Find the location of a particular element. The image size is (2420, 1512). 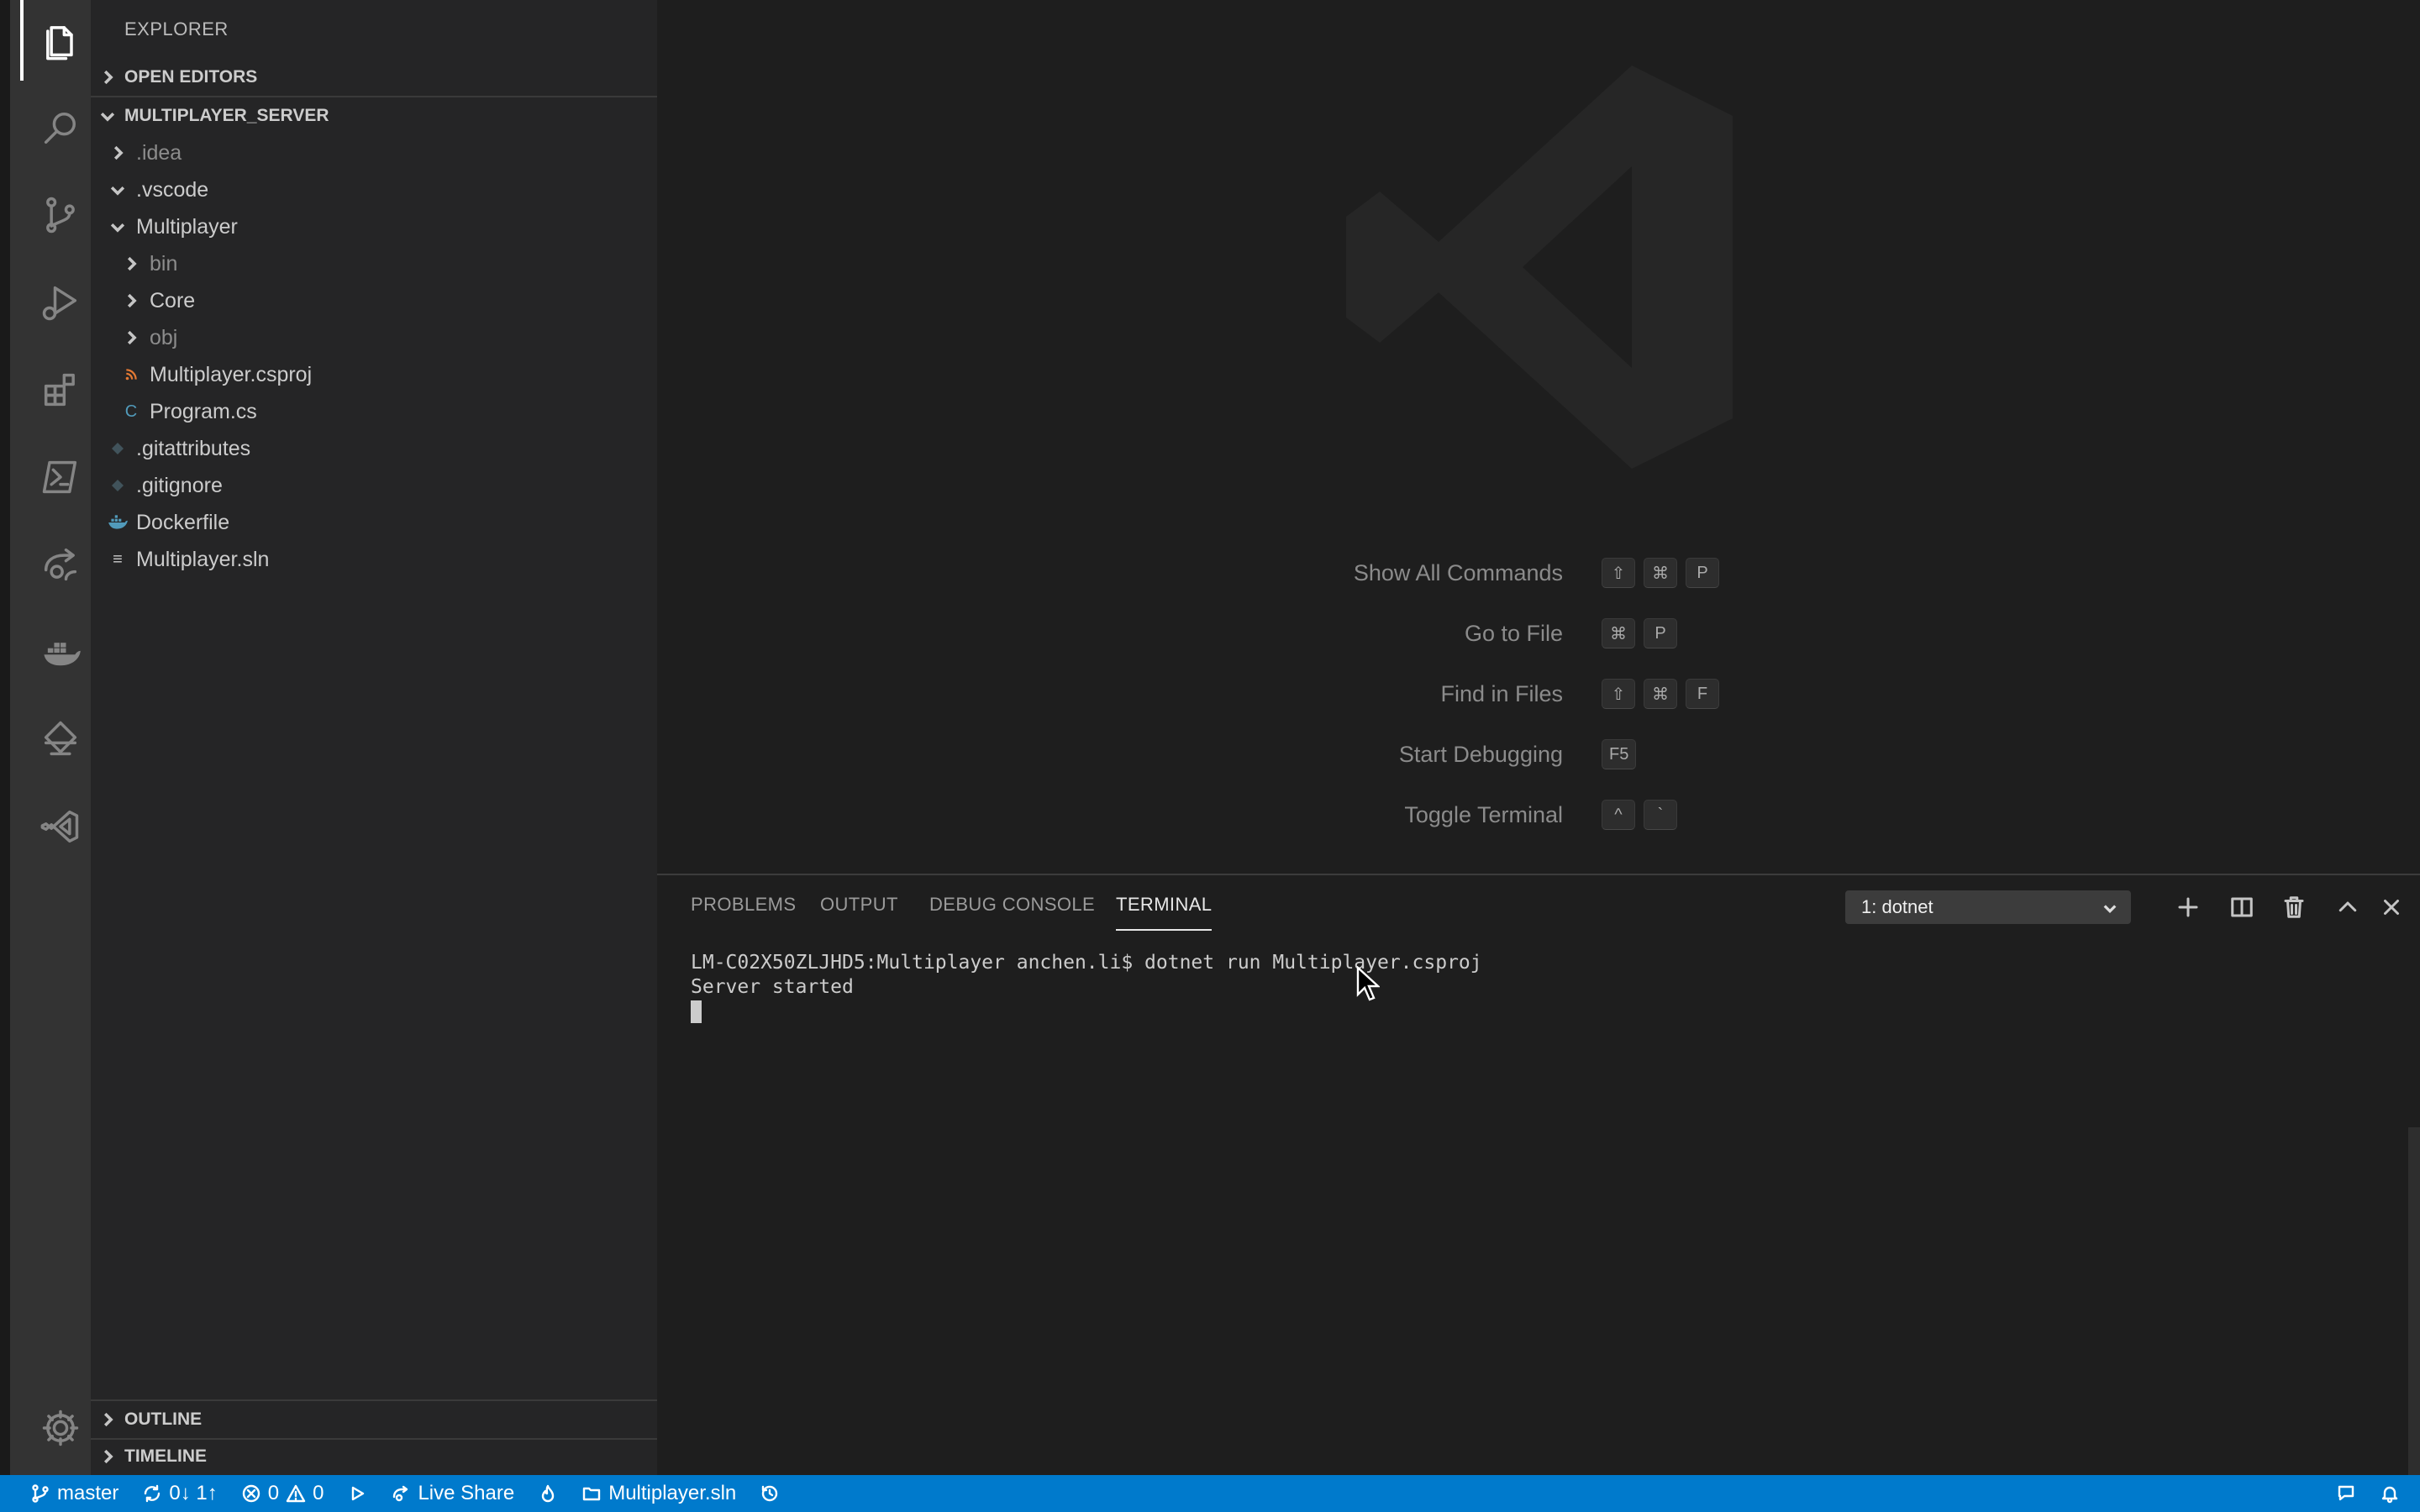

problems-status: 0 0 is located at coordinates (283, 1493).